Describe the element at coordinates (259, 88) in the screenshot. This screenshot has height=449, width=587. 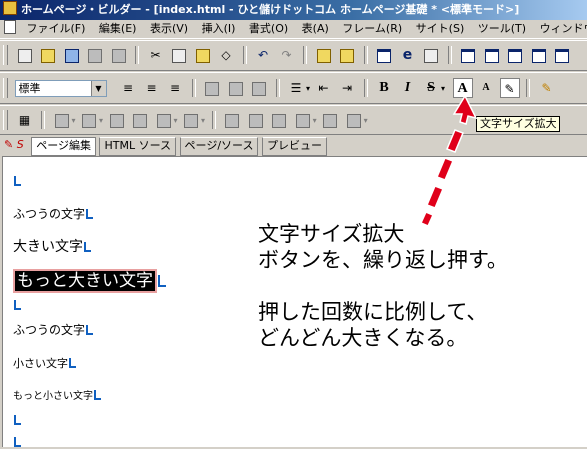
I see `valign-bottom-icon` at that location.